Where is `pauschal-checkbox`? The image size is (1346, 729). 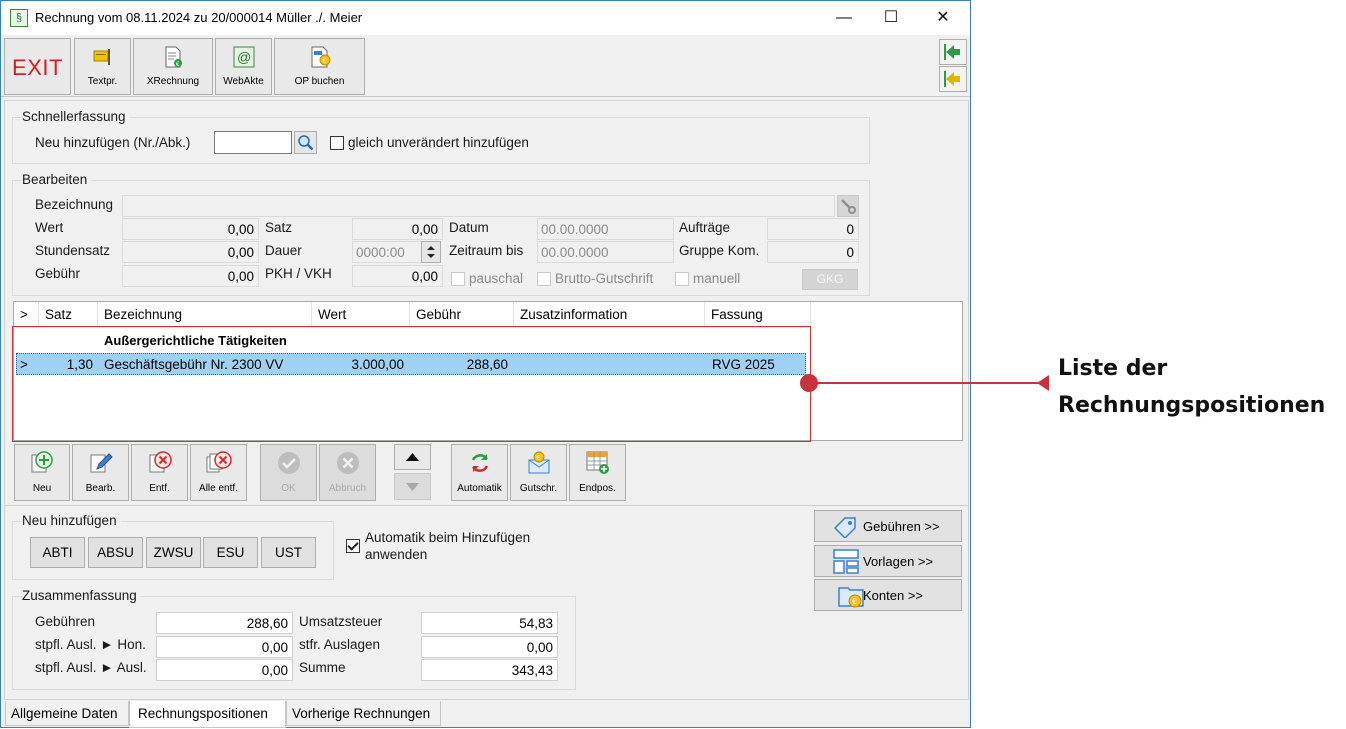
pauschal-checkbox is located at coordinates (458, 279).